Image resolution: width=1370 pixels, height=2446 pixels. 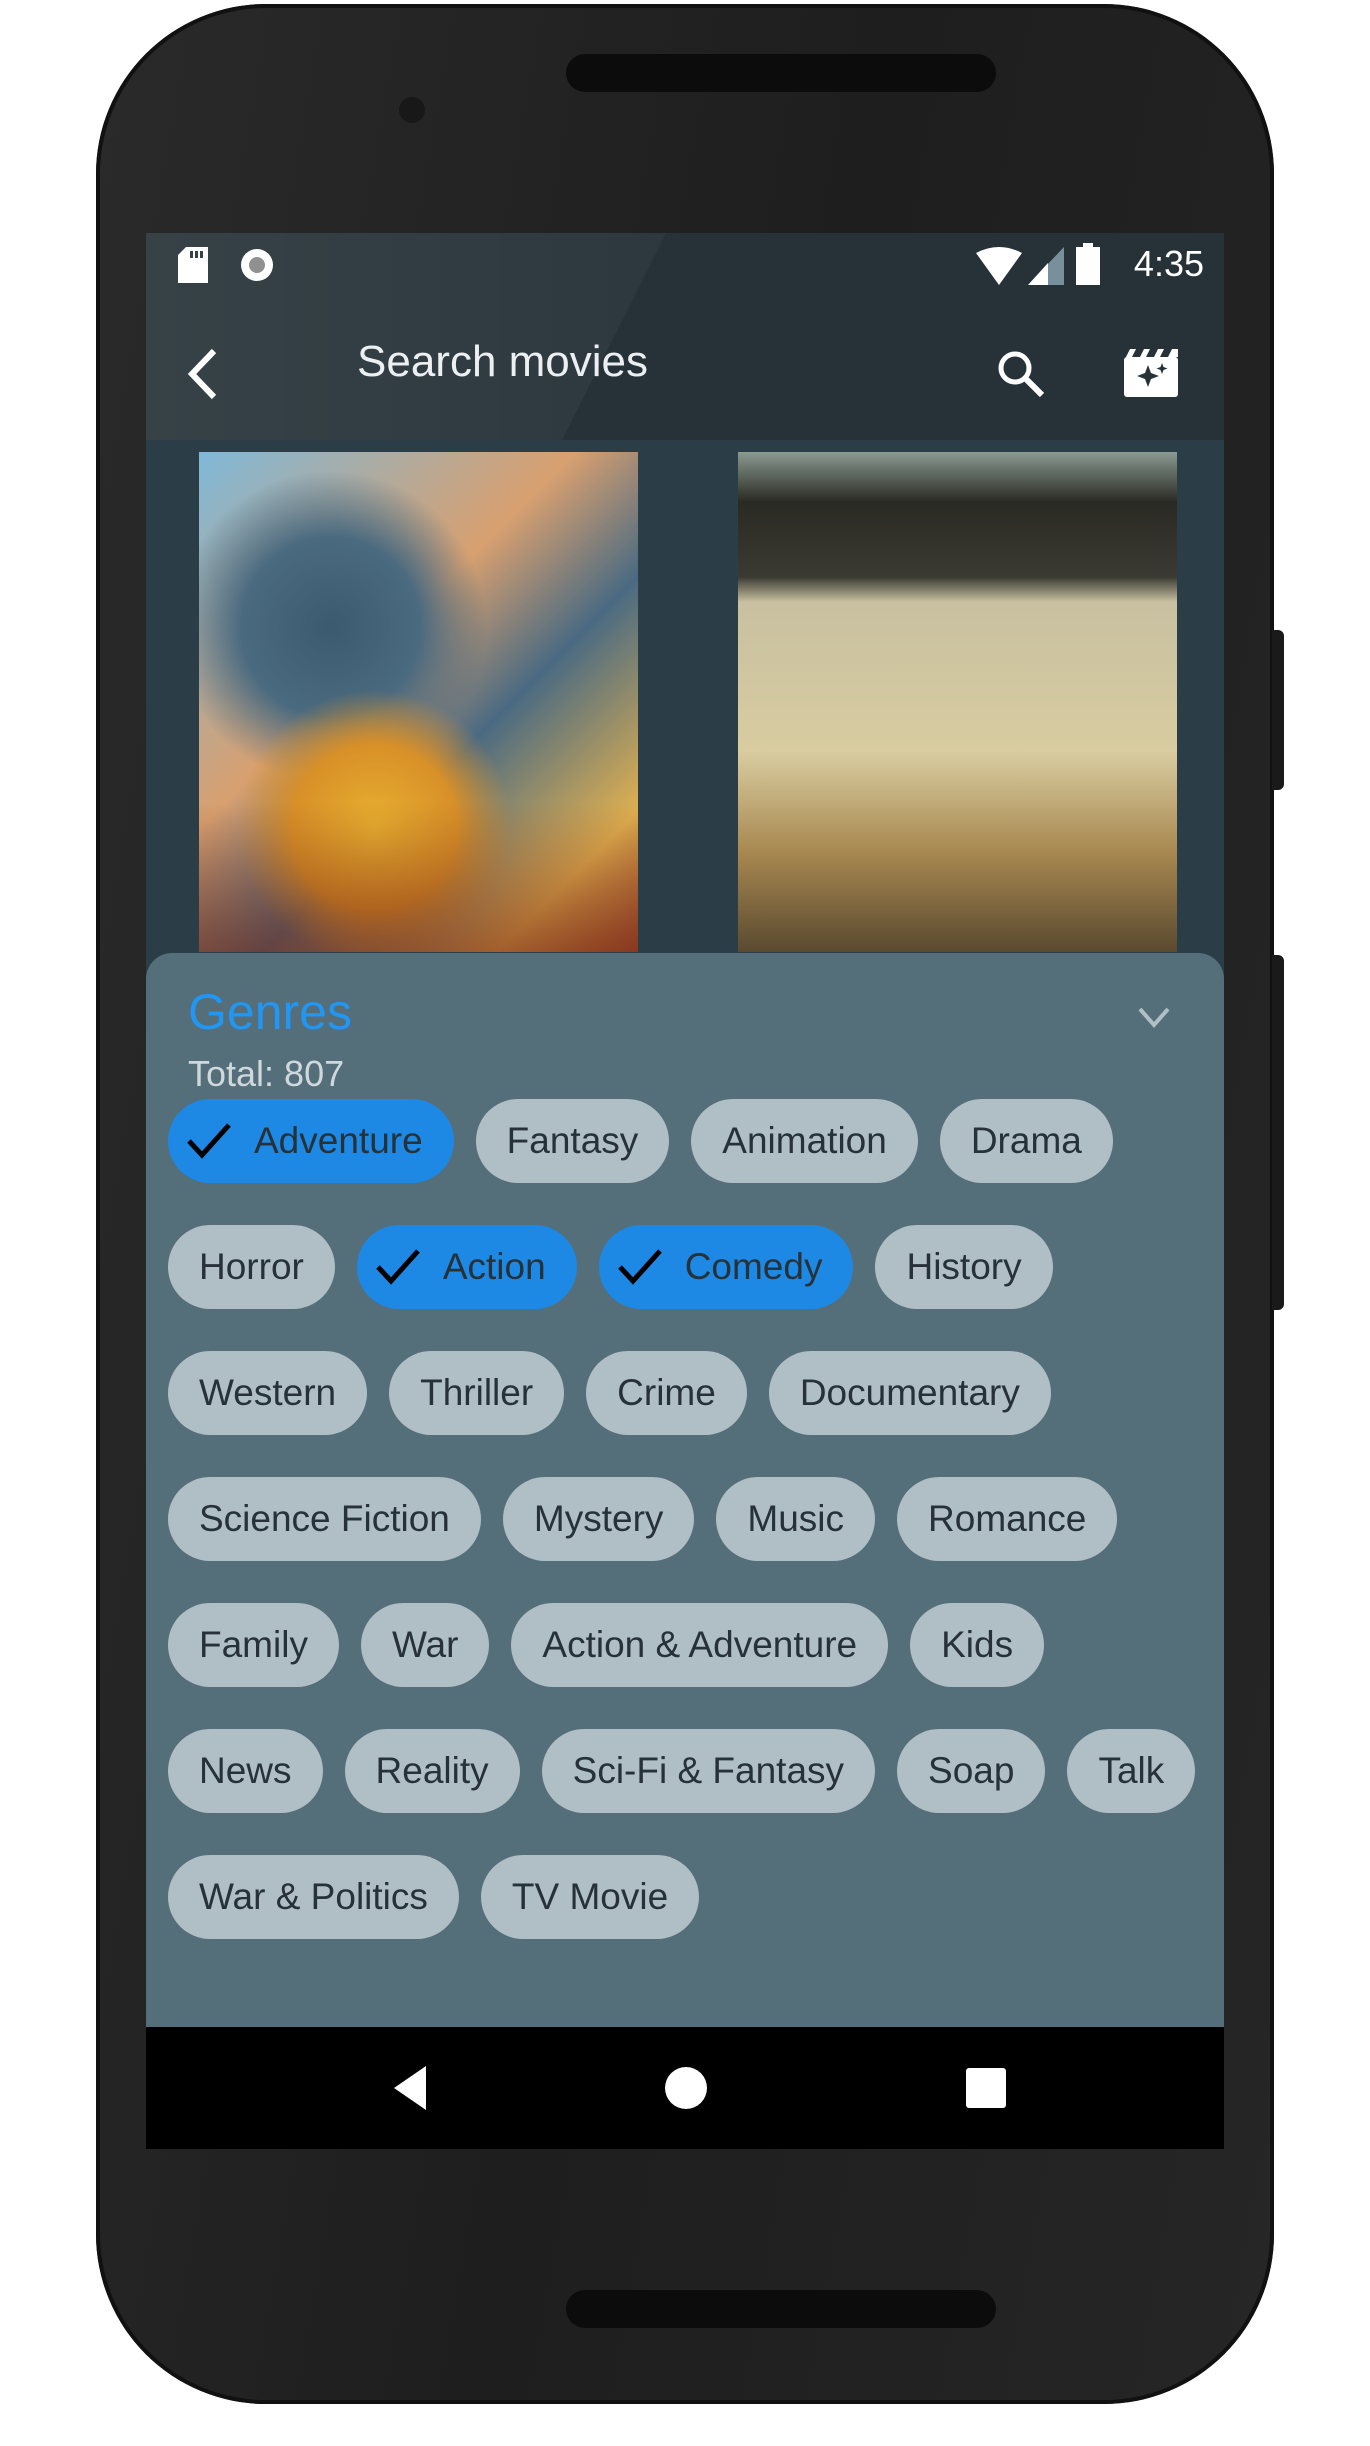 I want to click on chip-label: Drama, so click(x=1026, y=1140).